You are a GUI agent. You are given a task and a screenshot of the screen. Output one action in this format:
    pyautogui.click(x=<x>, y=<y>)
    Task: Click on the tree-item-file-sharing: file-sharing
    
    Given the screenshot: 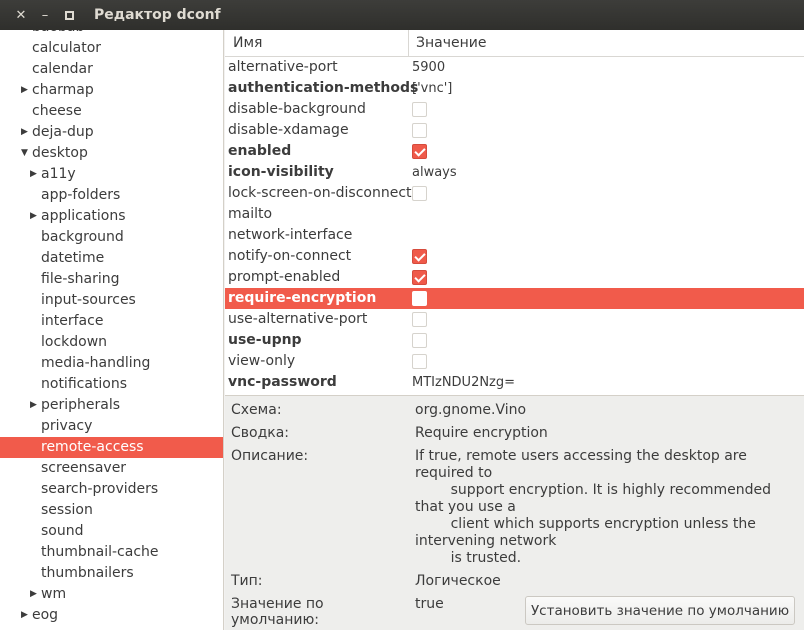 What is the action you would take?
    pyautogui.click(x=111, y=279)
    